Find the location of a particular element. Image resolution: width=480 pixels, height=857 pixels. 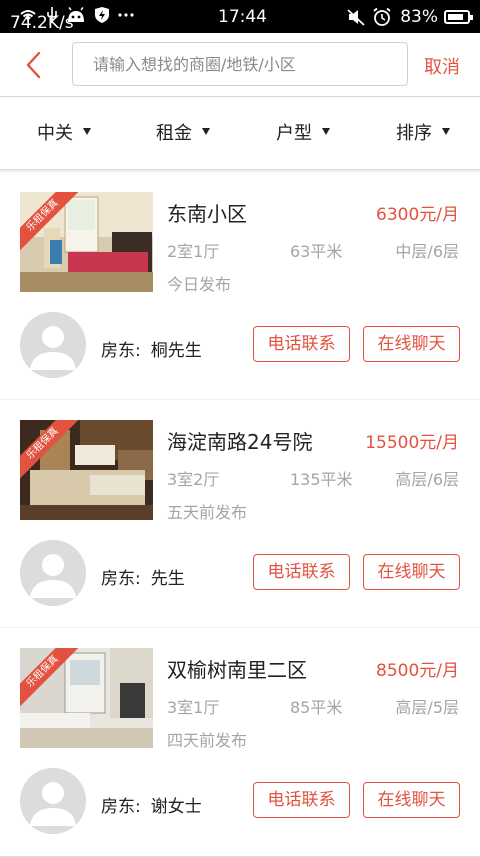

search-input is located at coordinates (240, 64).